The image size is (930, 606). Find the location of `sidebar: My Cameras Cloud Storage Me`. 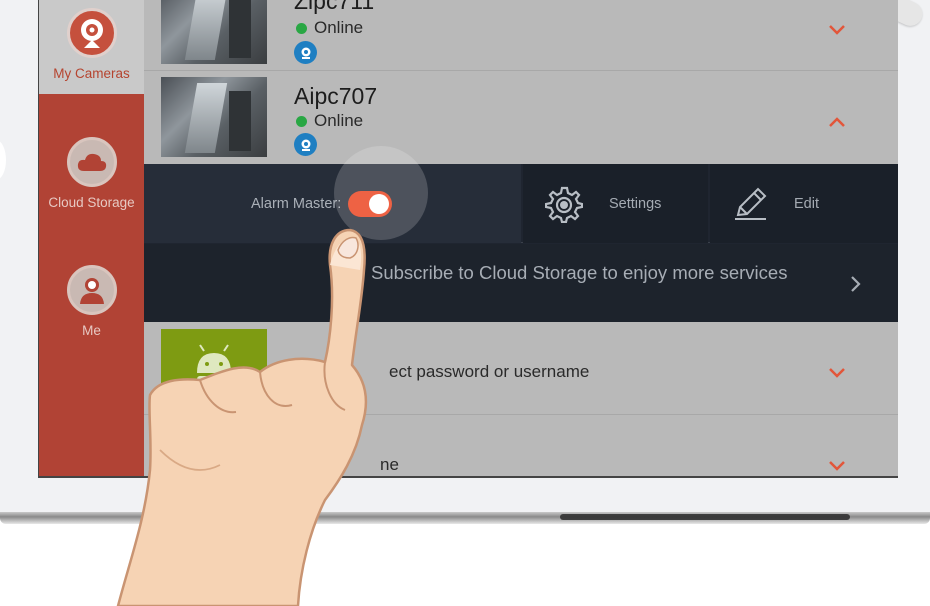

sidebar: My Cameras Cloud Storage Me is located at coordinates (91, 238).